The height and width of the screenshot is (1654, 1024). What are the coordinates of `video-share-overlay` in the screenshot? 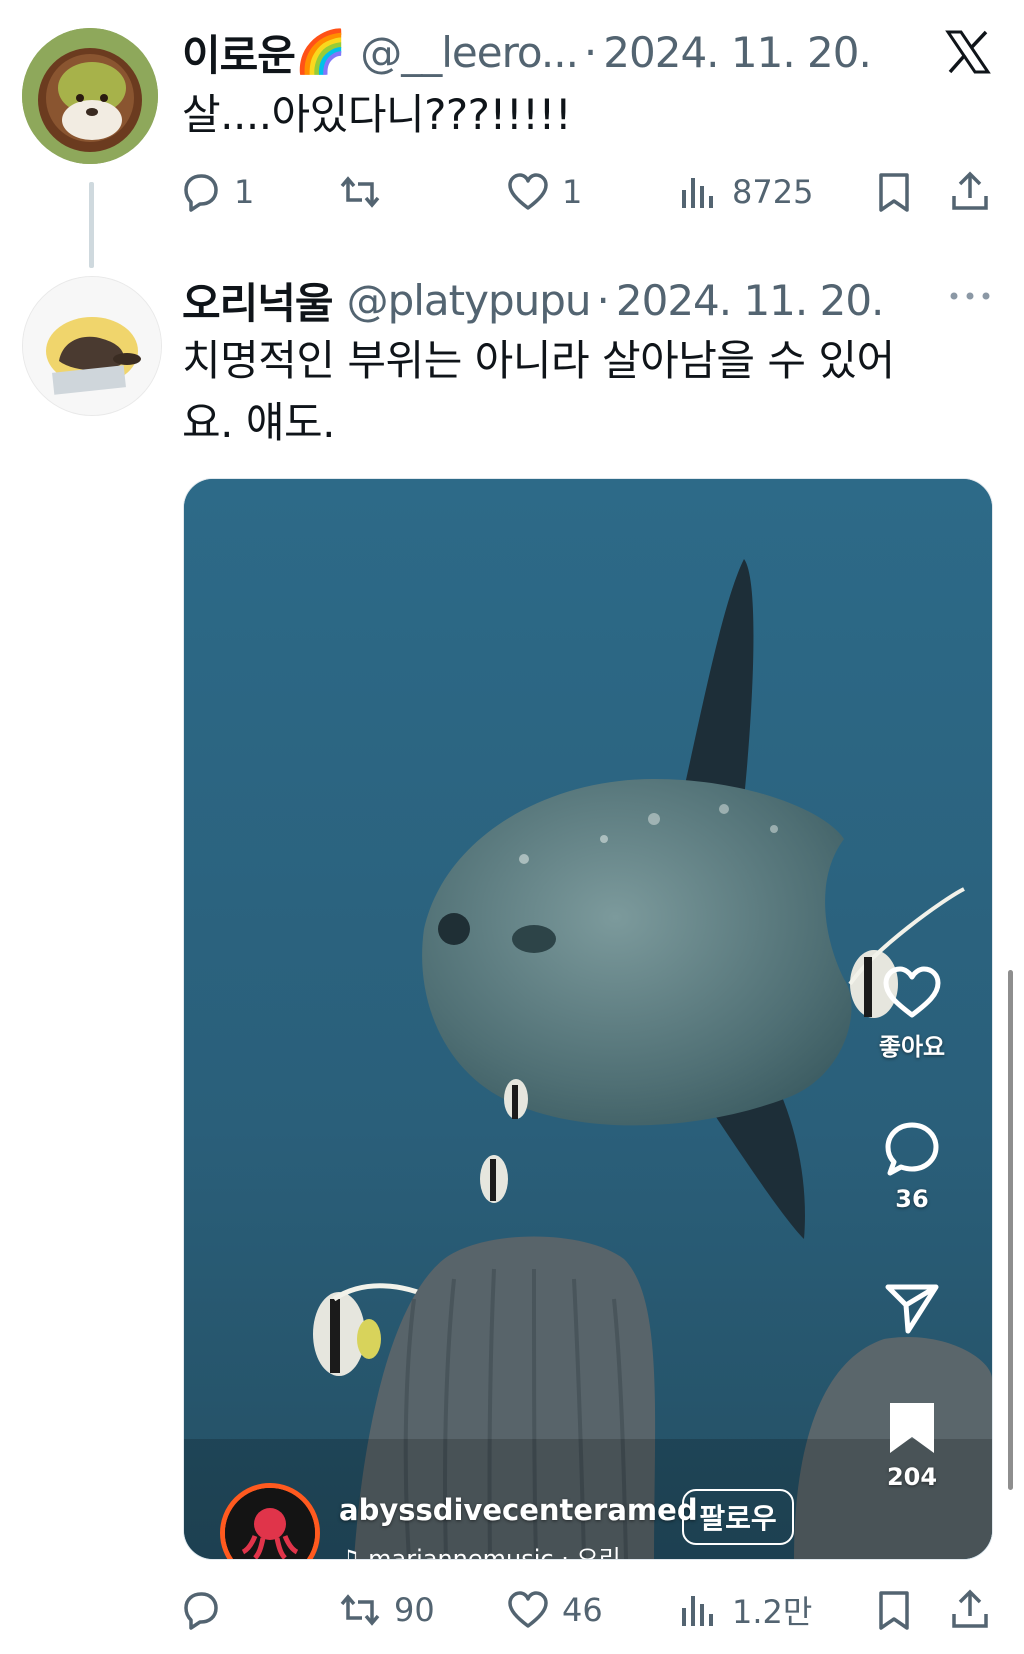 It's located at (912, 1314).